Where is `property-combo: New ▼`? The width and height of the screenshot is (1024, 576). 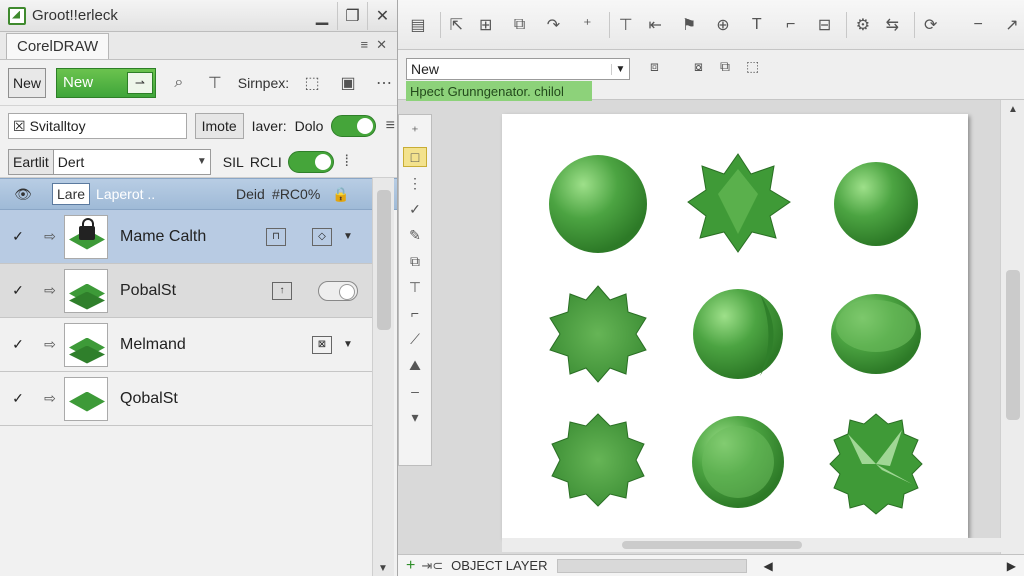 property-combo: New ▼ is located at coordinates (518, 69).